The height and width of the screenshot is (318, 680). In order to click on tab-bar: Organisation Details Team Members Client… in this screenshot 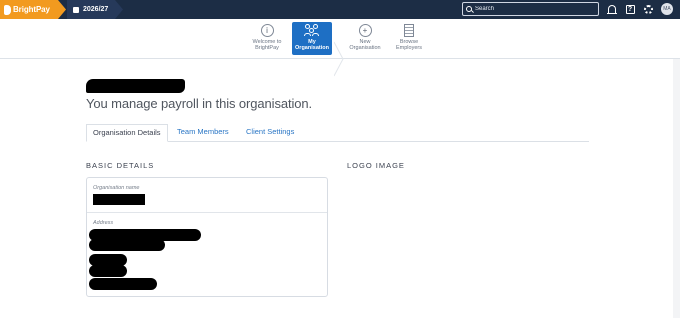, I will do `click(337, 133)`.